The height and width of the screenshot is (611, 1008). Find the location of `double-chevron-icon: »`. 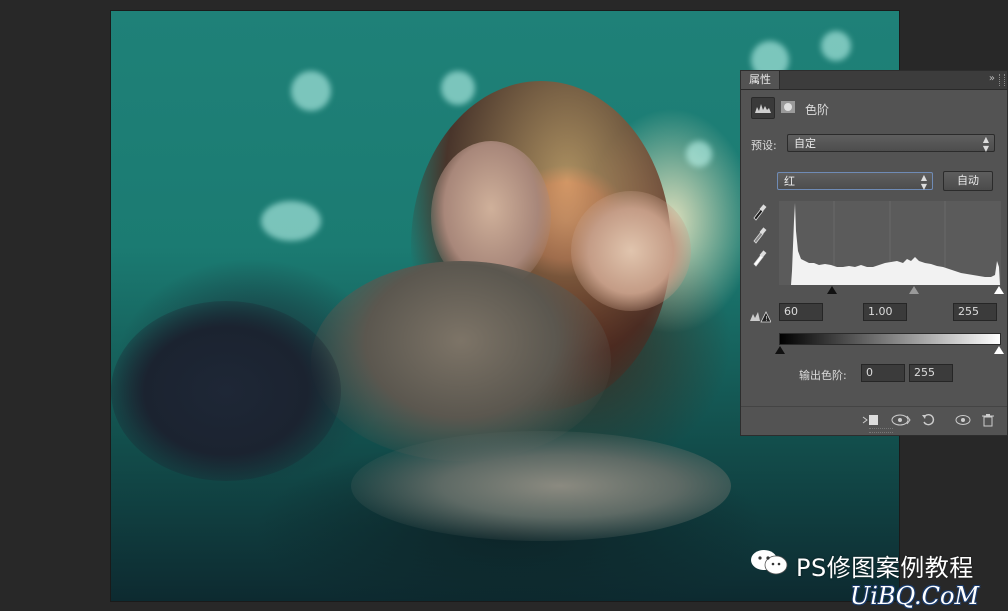

double-chevron-icon: » is located at coordinates (992, 78).